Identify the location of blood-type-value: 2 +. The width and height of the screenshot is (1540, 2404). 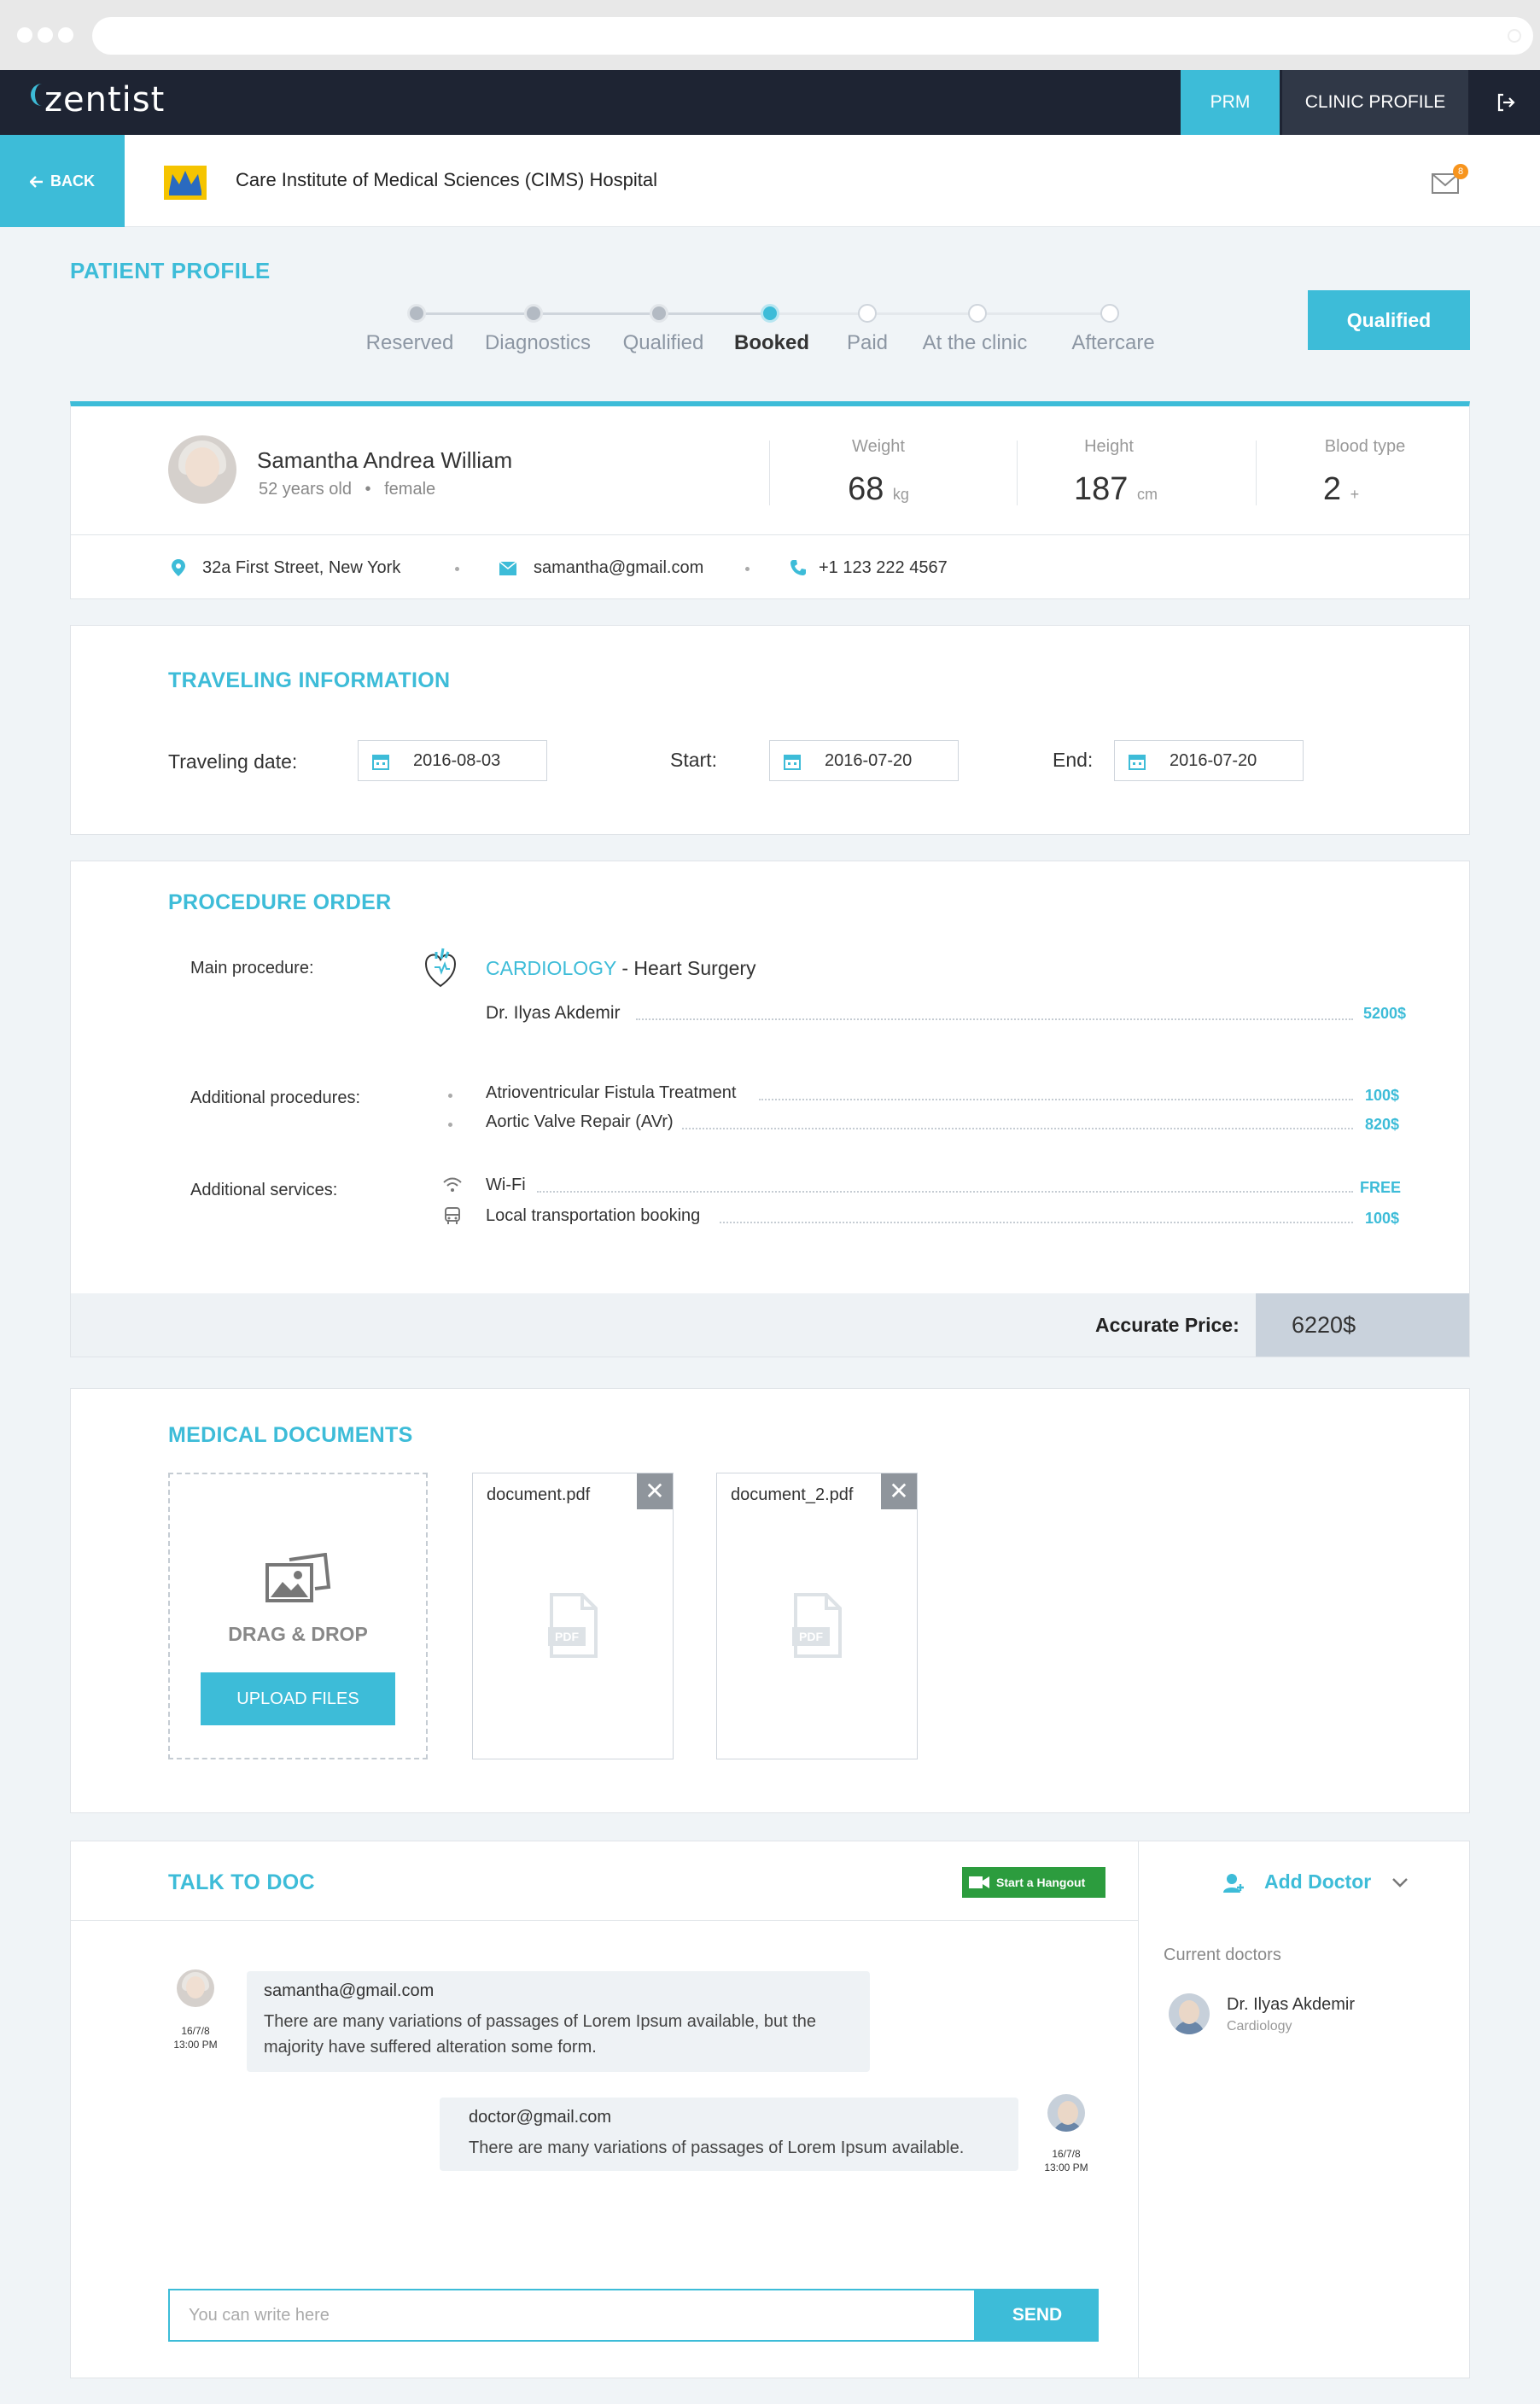
(1341, 489).